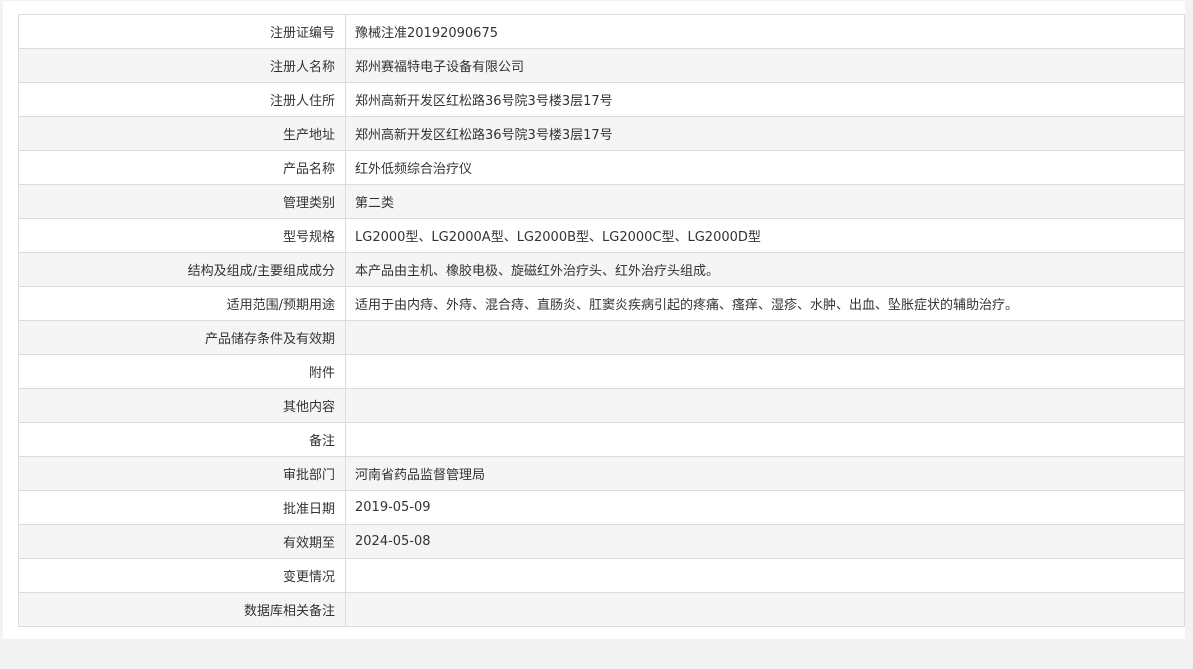 This screenshot has height=669, width=1193. Describe the element at coordinates (765, 65) in the screenshot. I see `row-value-registrant-name: 郑州赛福特电子设备有限公司` at that location.